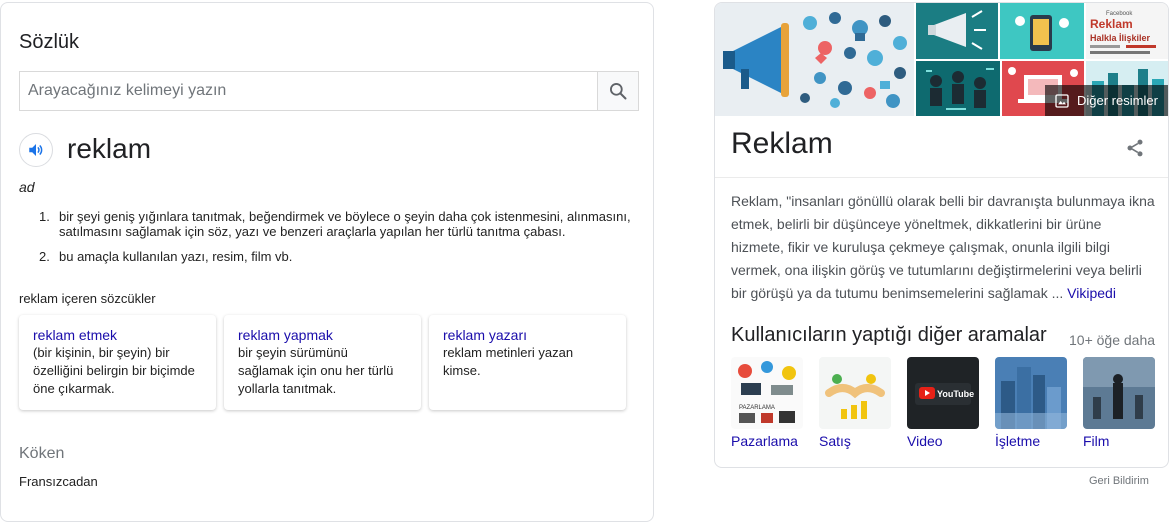  Describe the element at coordinates (1031, 393) in the screenshot. I see `business-image` at that location.